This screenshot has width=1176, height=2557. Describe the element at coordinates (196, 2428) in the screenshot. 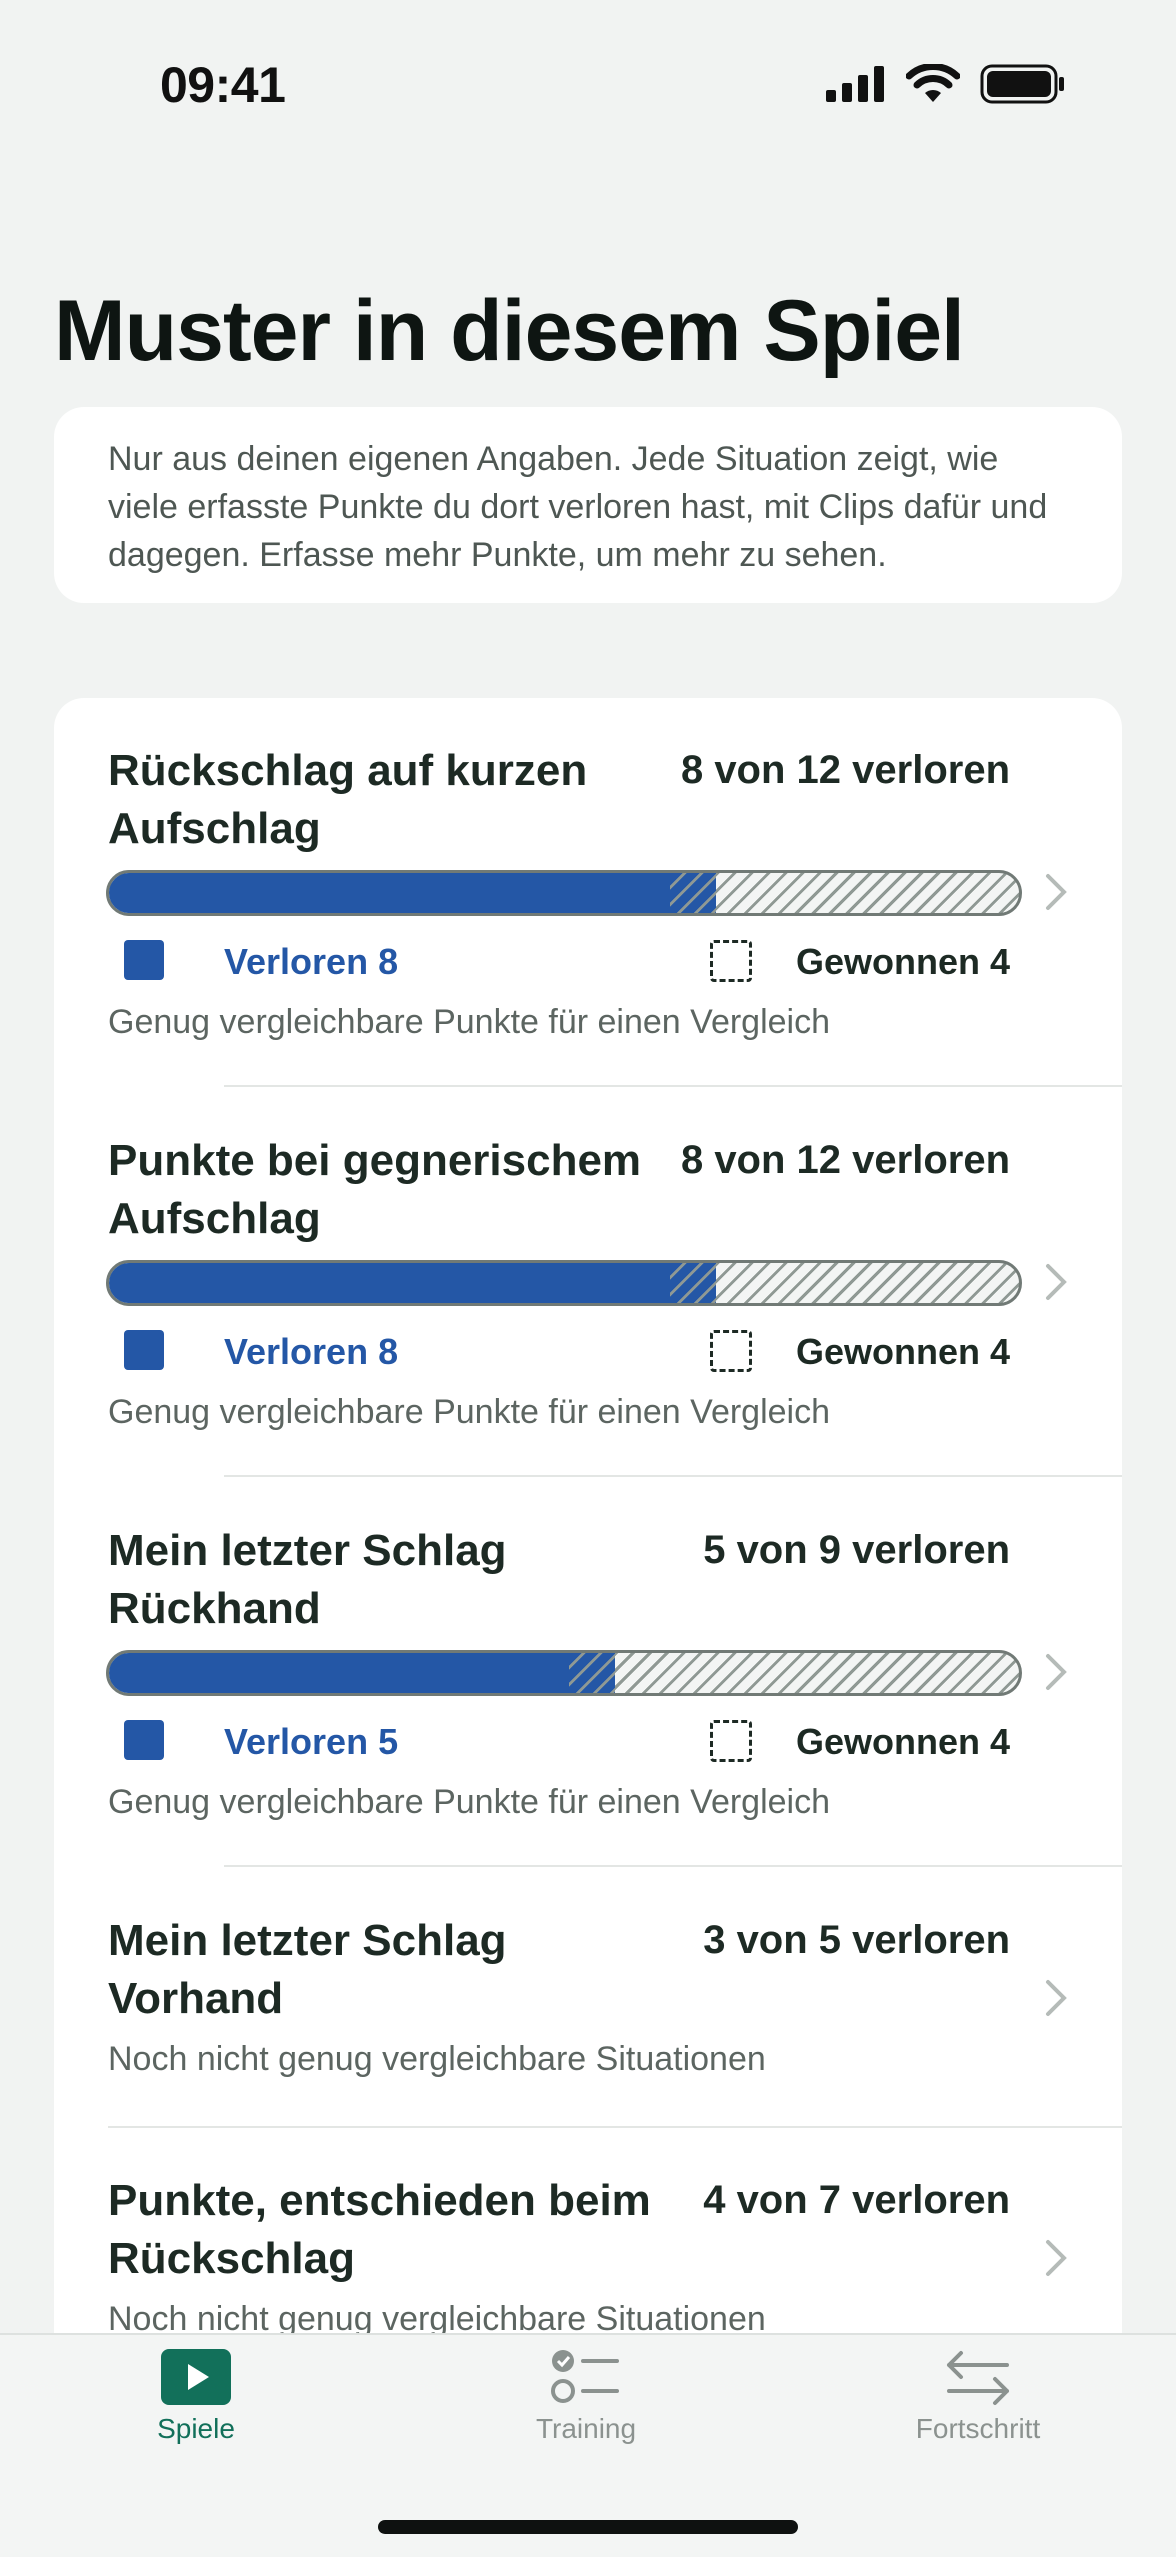

I see `tab-label: Spiele` at that location.